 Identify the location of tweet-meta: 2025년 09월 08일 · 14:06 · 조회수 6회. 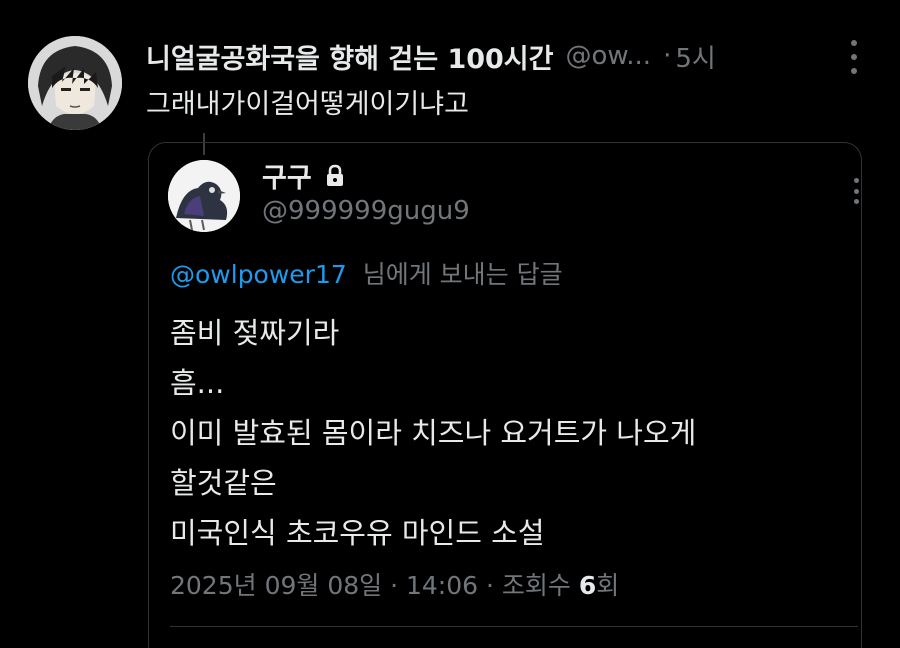
(394, 584).